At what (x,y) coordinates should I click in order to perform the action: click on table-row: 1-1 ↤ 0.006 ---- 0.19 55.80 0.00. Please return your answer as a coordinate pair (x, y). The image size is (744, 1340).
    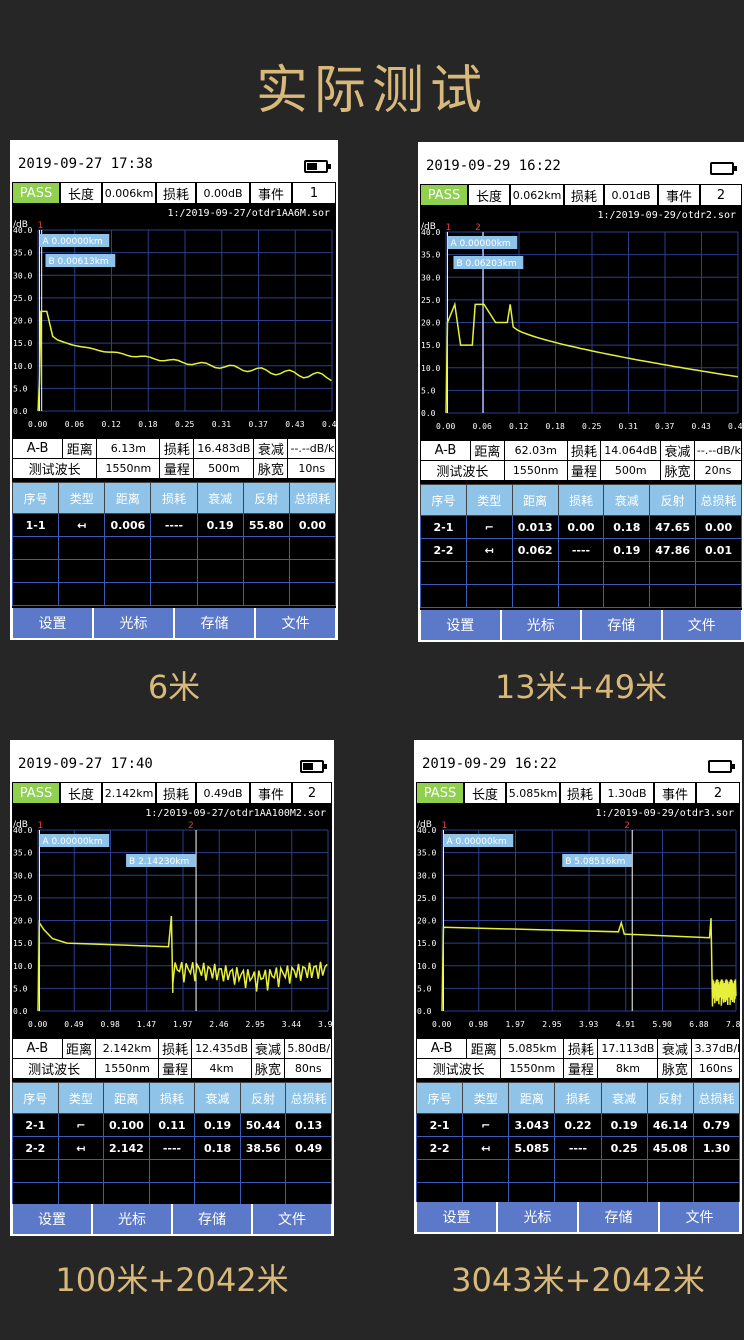
    Looking at the image, I should click on (174, 525).